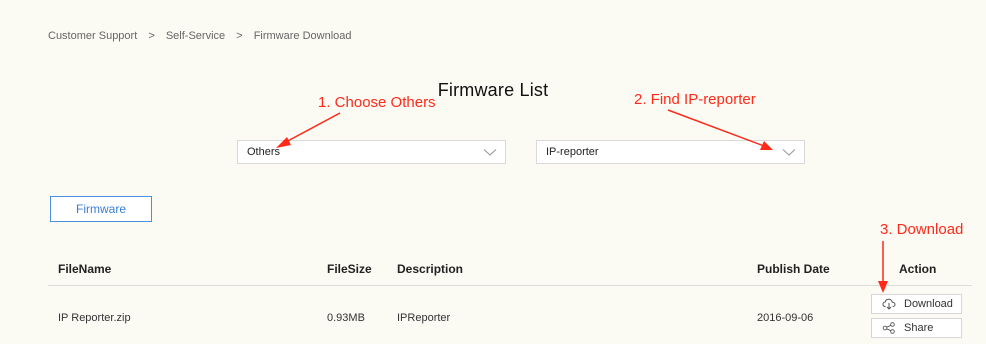  Describe the element at coordinates (695, 99) in the screenshot. I see `annotation-step-2: 2. Find IP-reporter` at that location.